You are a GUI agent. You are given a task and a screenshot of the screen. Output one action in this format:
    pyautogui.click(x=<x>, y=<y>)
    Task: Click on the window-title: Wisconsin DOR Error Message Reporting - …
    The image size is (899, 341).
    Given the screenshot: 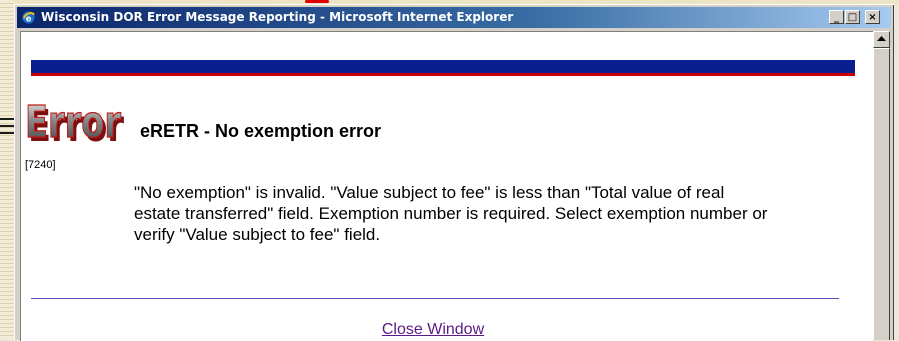 What is the action you would take?
    pyautogui.click(x=277, y=17)
    